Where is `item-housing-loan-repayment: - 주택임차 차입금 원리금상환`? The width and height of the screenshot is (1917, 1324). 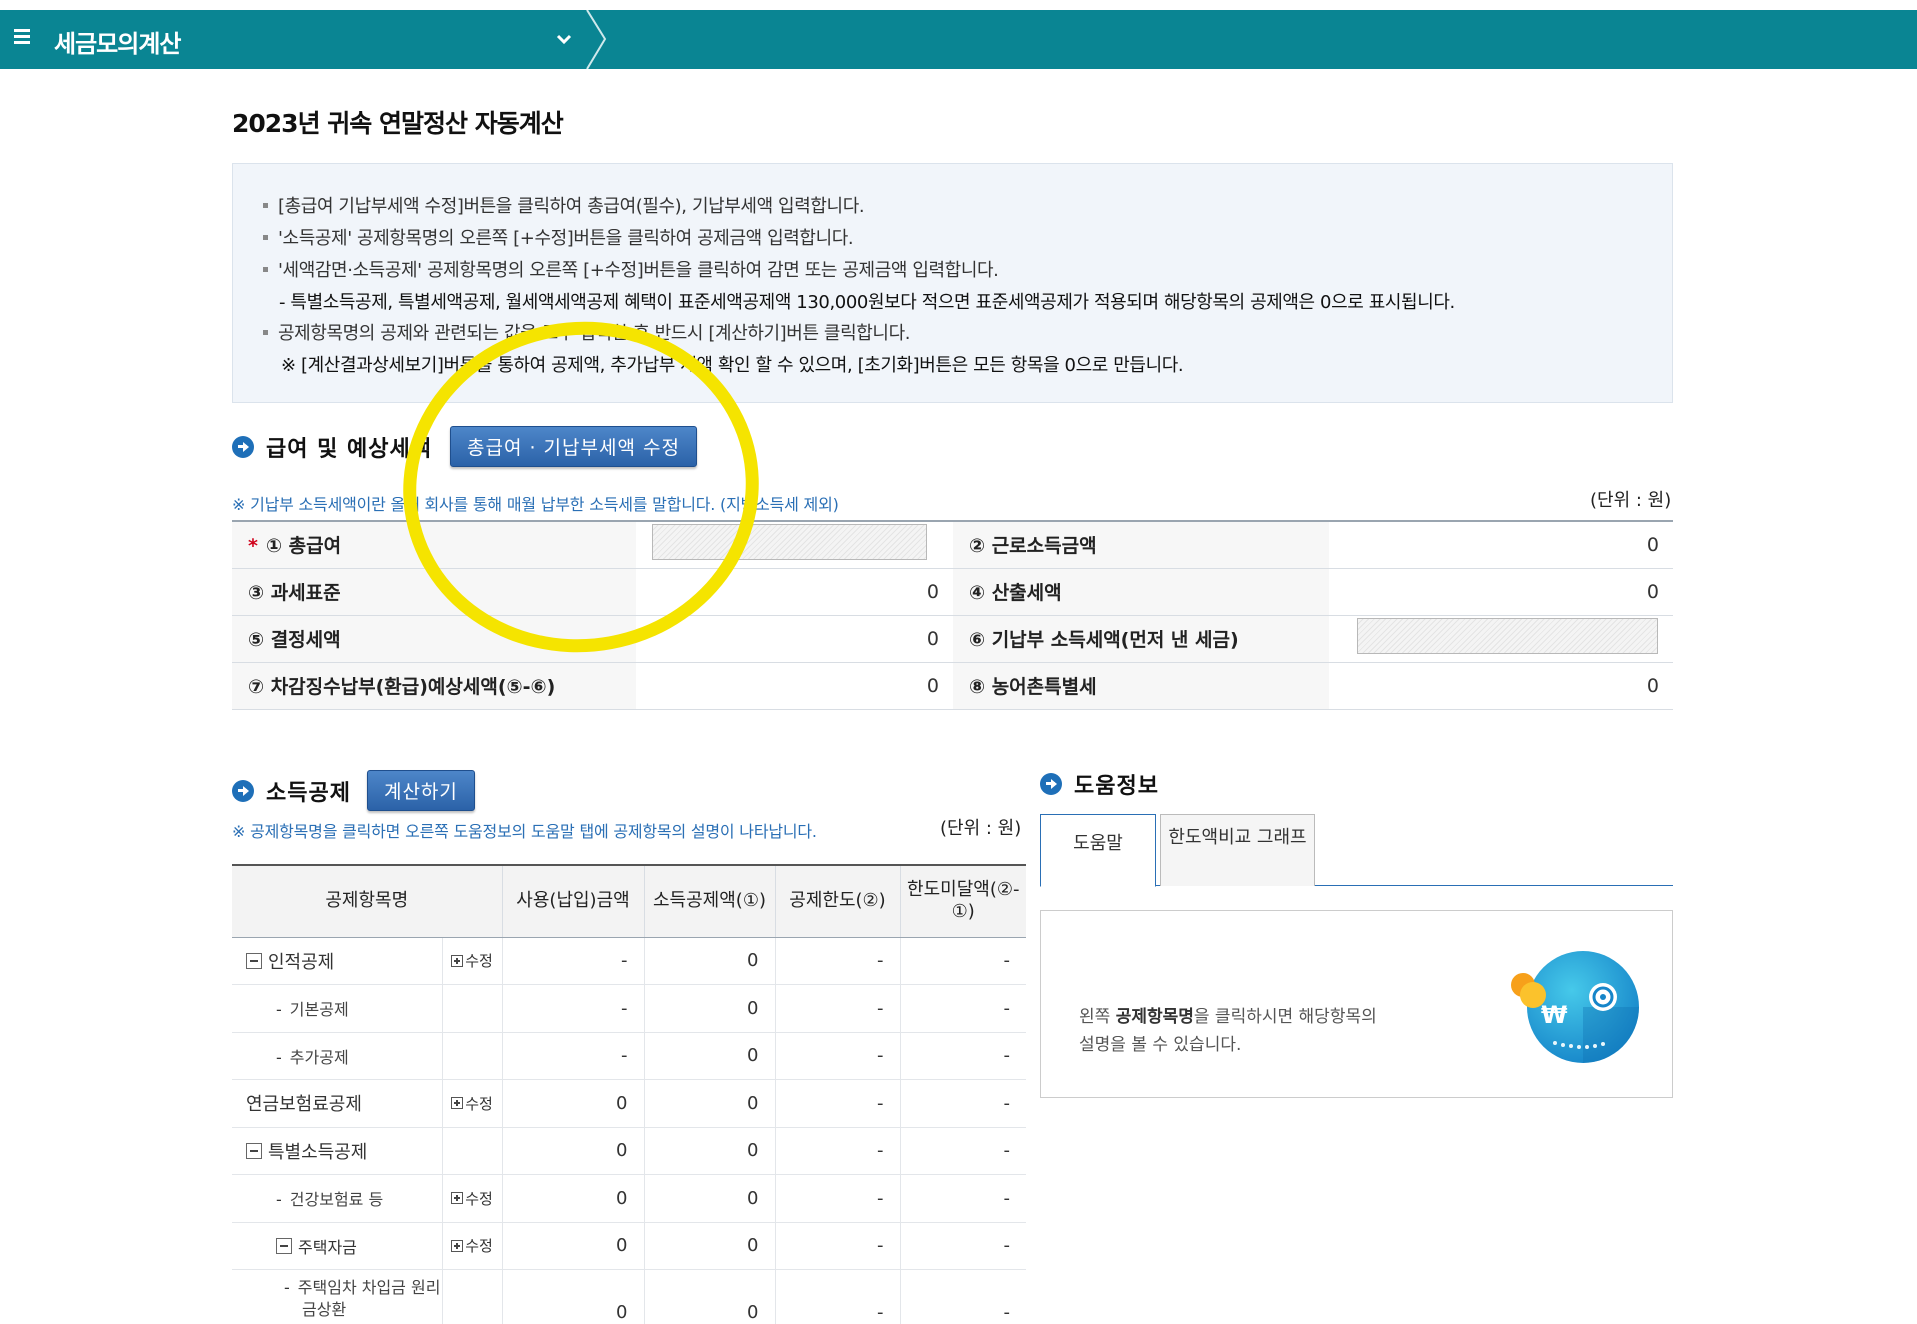 item-housing-loan-repayment: - 주택임차 차입금 원리금상환 is located at coordinates (337, 1296).